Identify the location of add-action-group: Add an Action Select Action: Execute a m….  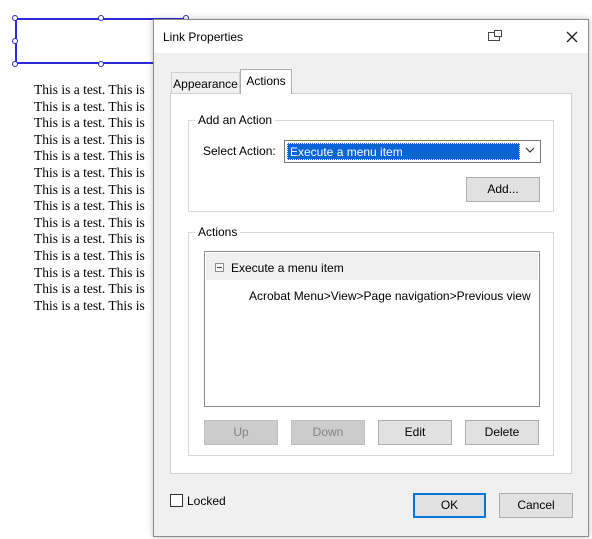
(371, 162).